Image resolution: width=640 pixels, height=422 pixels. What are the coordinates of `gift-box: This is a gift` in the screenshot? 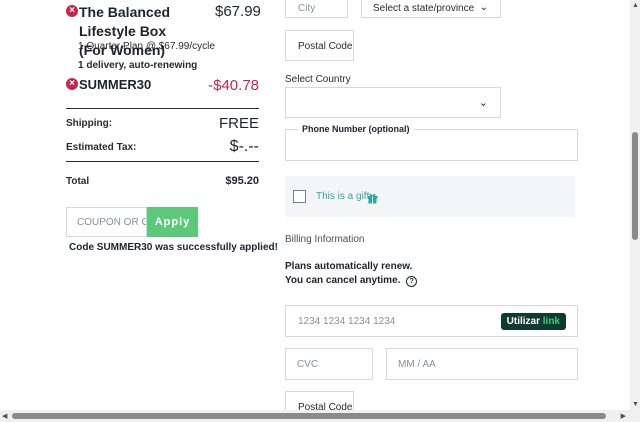 It's located at (430, 196).